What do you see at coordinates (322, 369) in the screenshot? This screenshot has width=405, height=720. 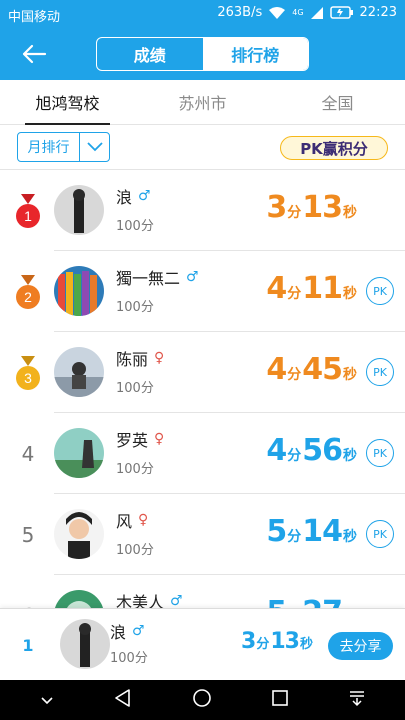 I see `time-seconds: 45` at bounding box center [322, 369].